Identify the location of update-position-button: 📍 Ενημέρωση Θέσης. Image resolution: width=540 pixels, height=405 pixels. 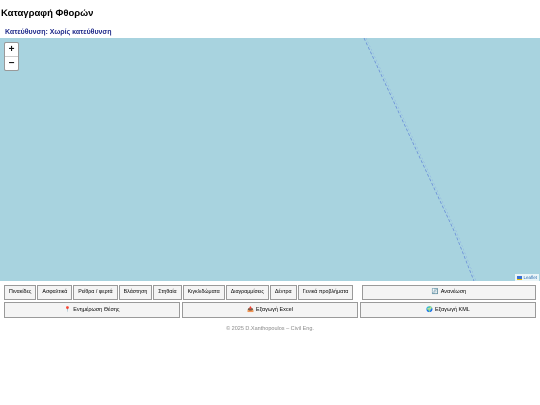
(92, 310).